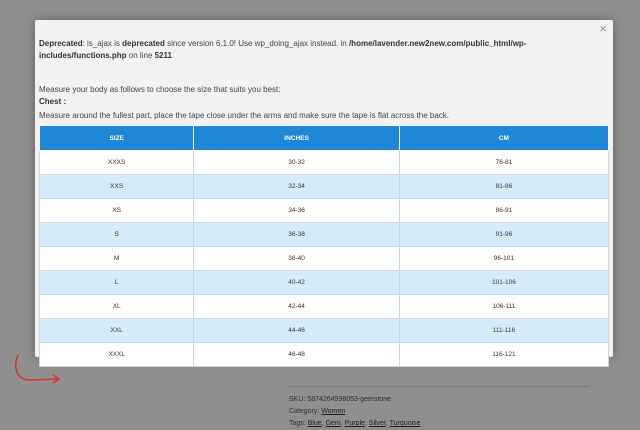 The image size is (640, 430). What do you see at coordinates (333, 411) in the screenshot?
I see `category-link: Women` at bounding box center [333, 411].